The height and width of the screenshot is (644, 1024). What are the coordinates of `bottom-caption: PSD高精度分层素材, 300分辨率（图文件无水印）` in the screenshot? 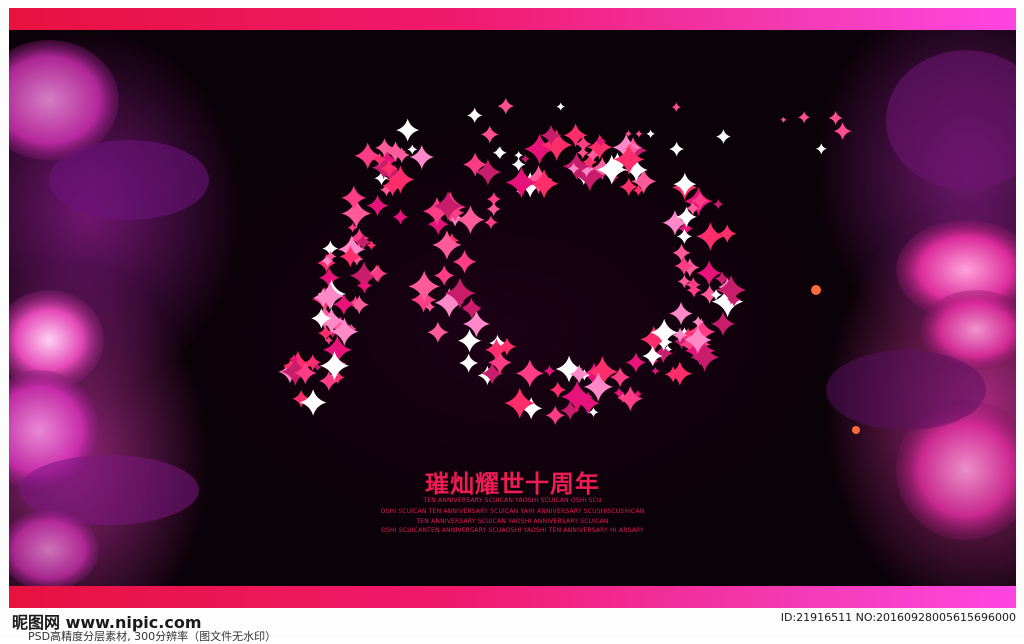 It's located at (152, 636).